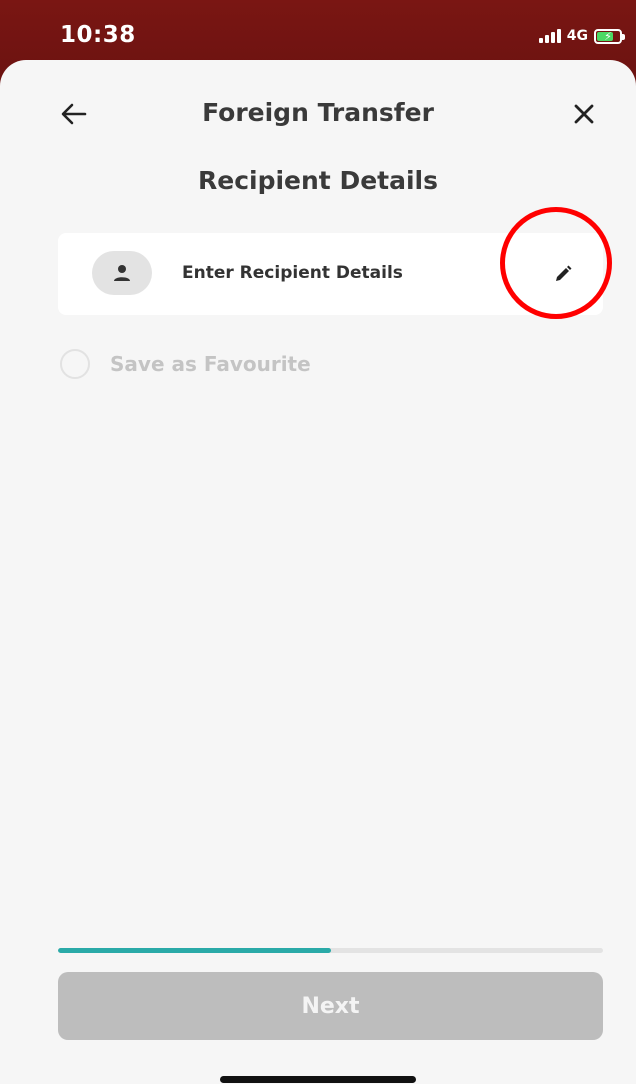  Describe the element at coordinates (194, 950) in the screenshot. I see `progress-fill` at that location.